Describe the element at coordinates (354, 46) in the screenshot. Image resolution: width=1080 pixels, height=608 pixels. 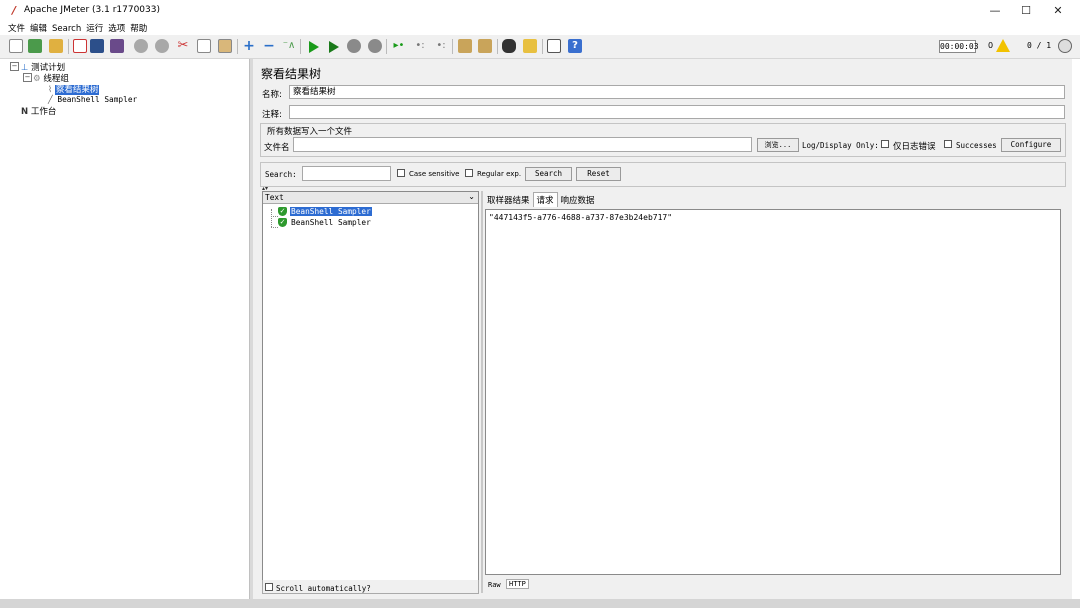
I see `stop-icon` at that location.